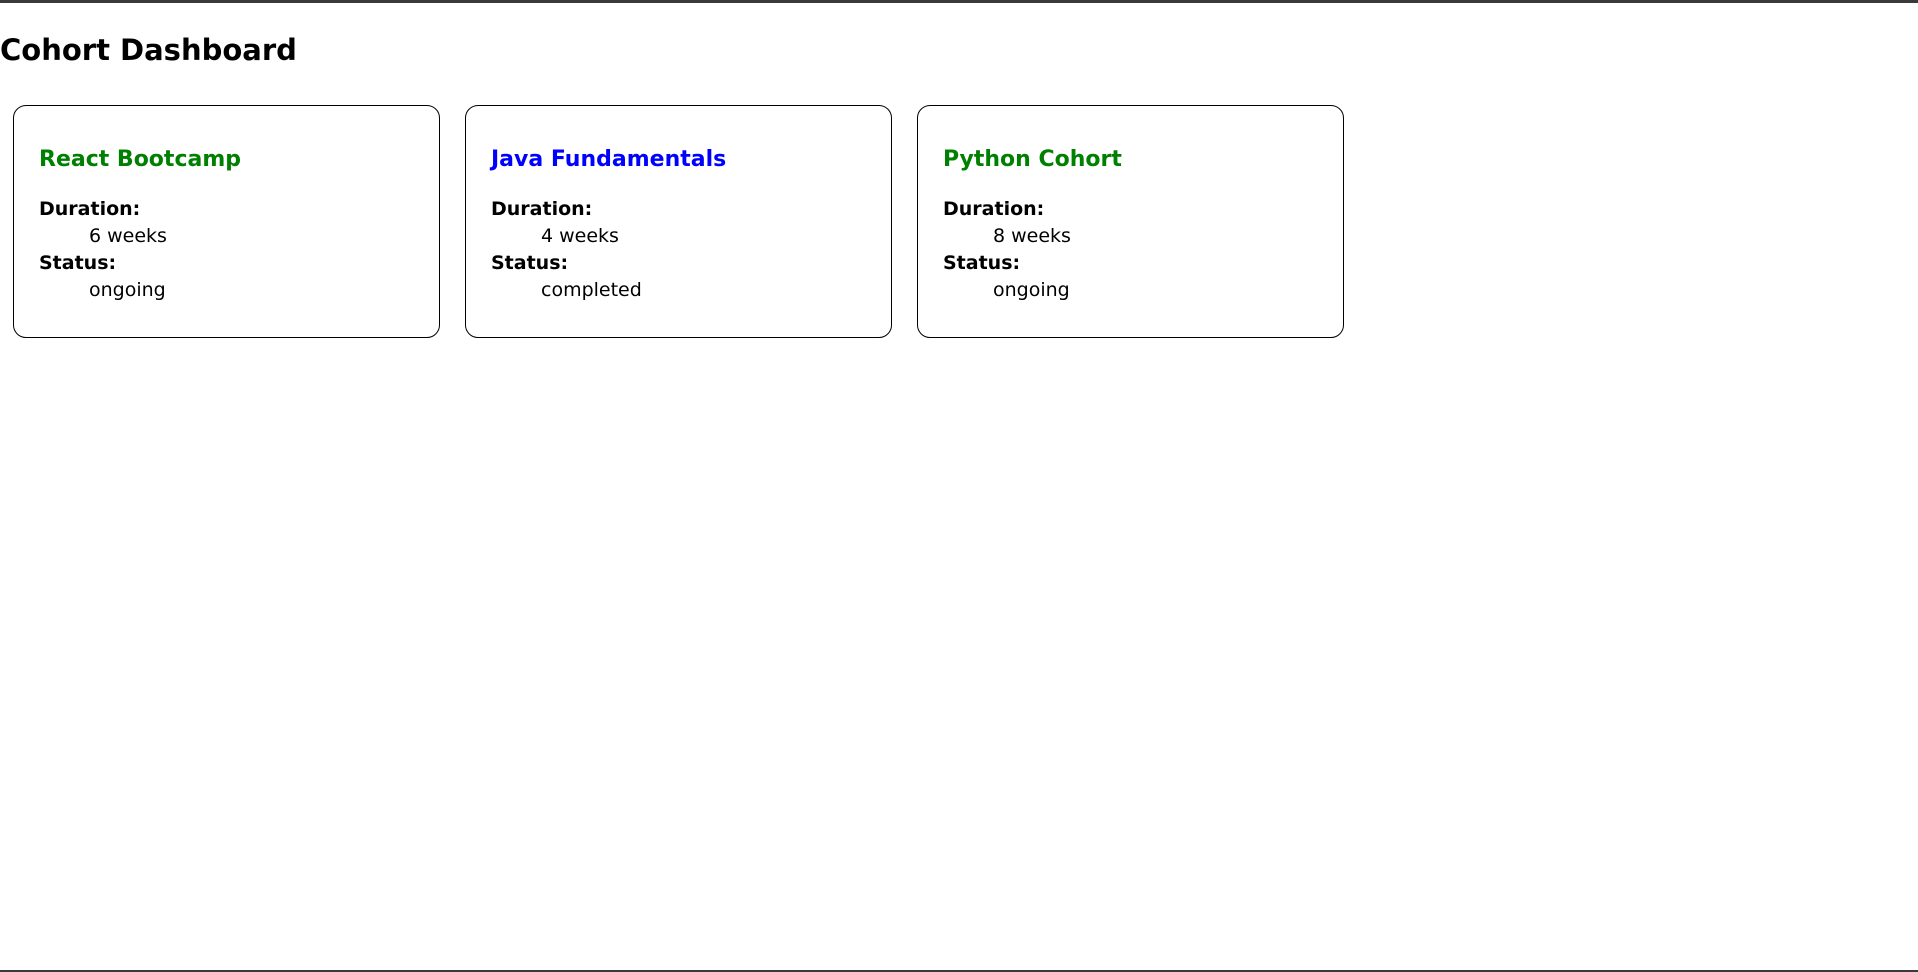 The image size is (1918, 972). Describe the element at coordinates (148, 50) in the screenshot. I see `page-title: Cohort Dashboard` at that location.